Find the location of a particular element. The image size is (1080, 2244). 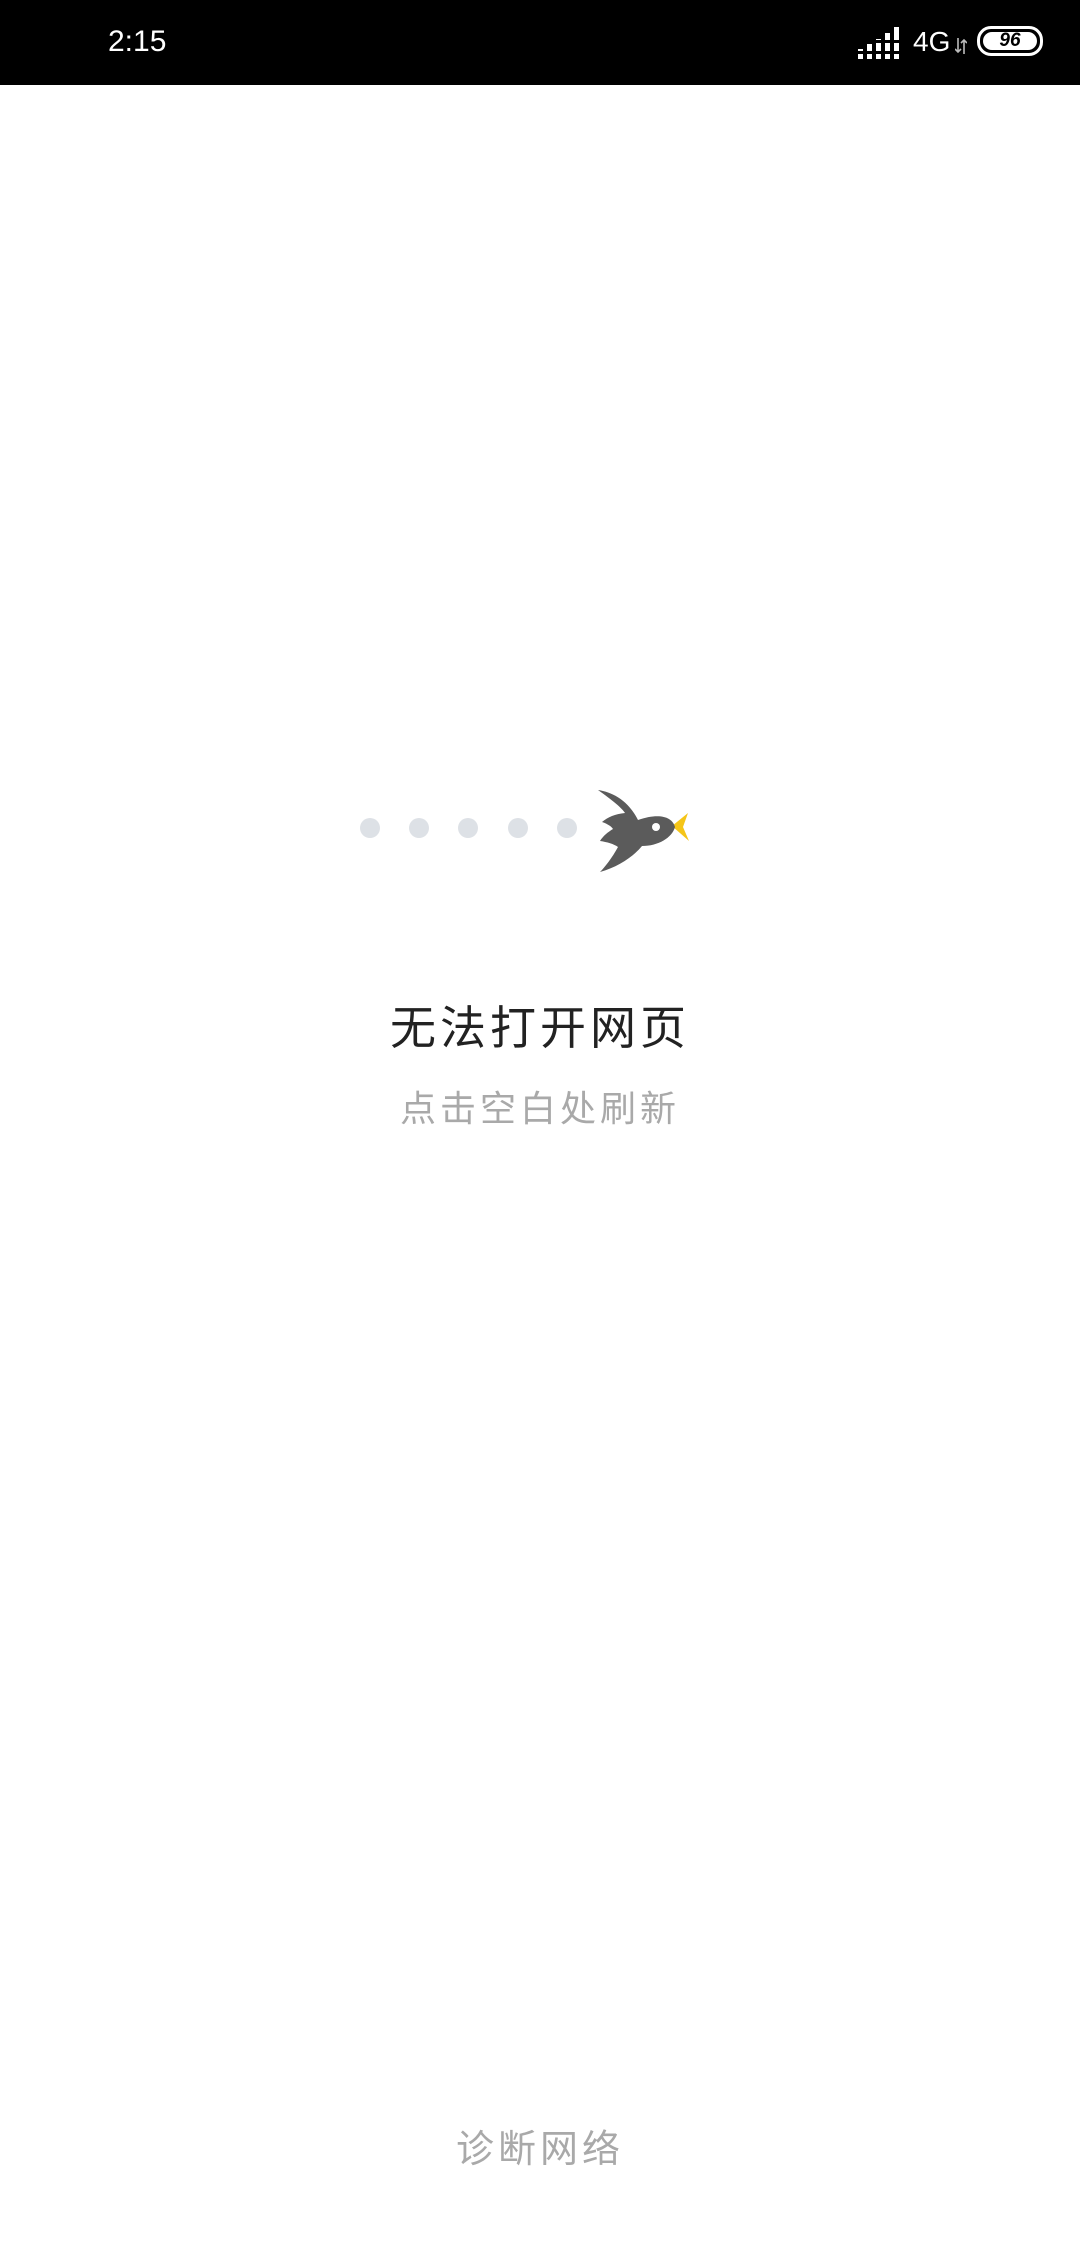

bird-icon is located at coordinates (643, 831).